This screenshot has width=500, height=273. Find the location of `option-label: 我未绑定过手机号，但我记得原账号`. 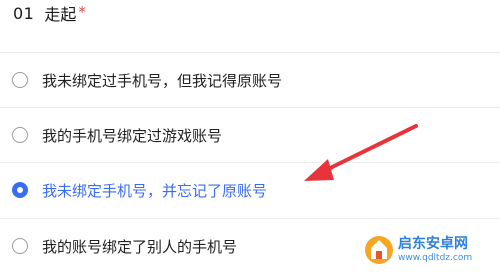

option-label: 我未绑定过手机号，但我记得原账号 is located at coordinates (162, 80).